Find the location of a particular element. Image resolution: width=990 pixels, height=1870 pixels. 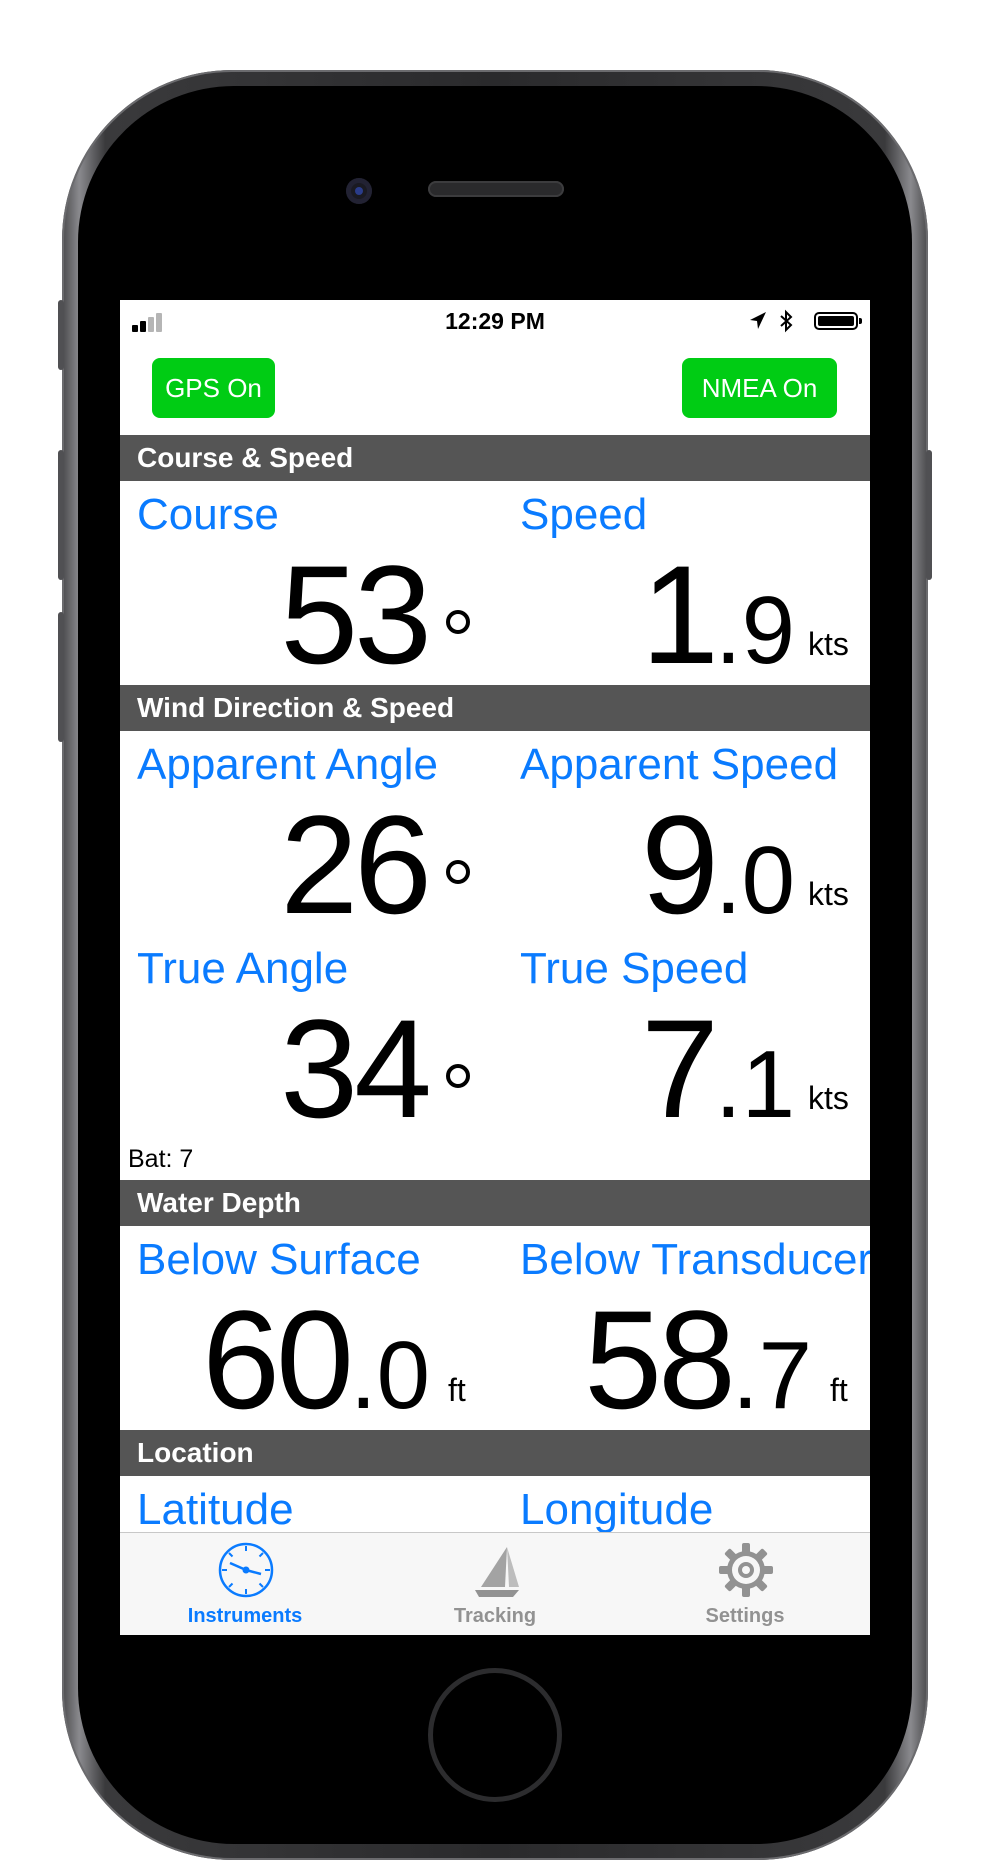

course-number: 53 is located at coordinates (356, 614).